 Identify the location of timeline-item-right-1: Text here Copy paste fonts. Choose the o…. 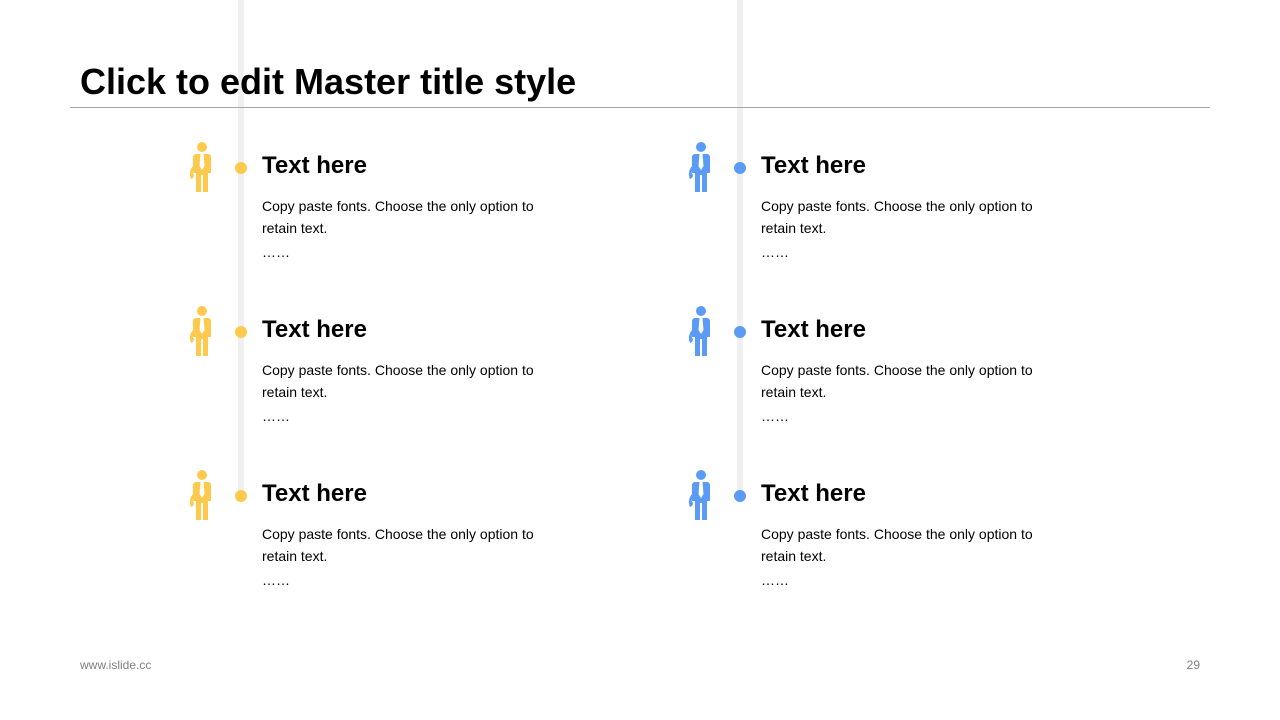
(896, 217).